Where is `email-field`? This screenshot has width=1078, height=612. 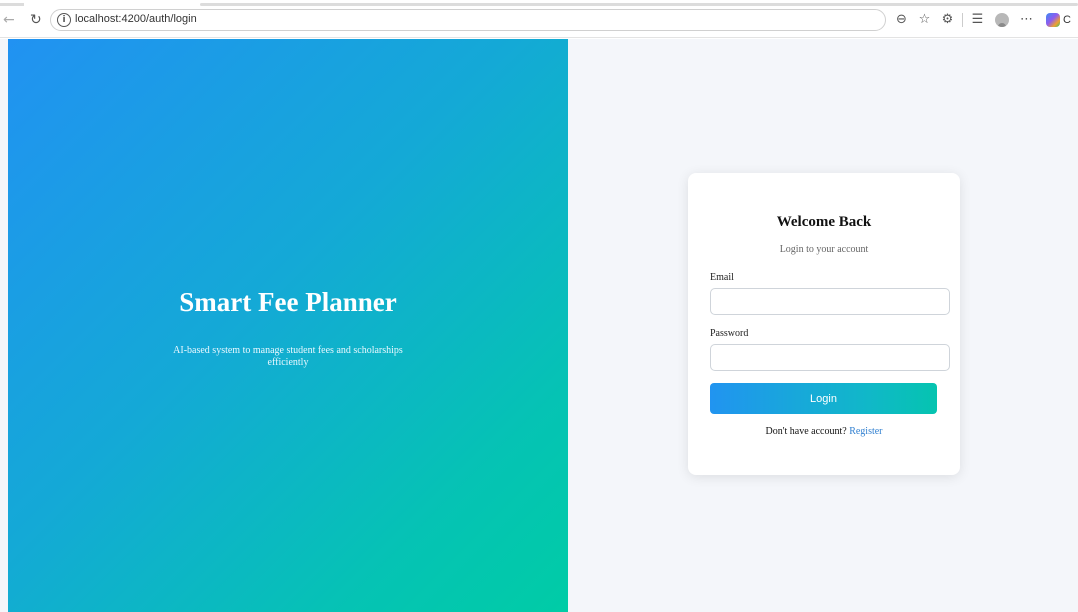
email-field is located at coordinates (830, 301).